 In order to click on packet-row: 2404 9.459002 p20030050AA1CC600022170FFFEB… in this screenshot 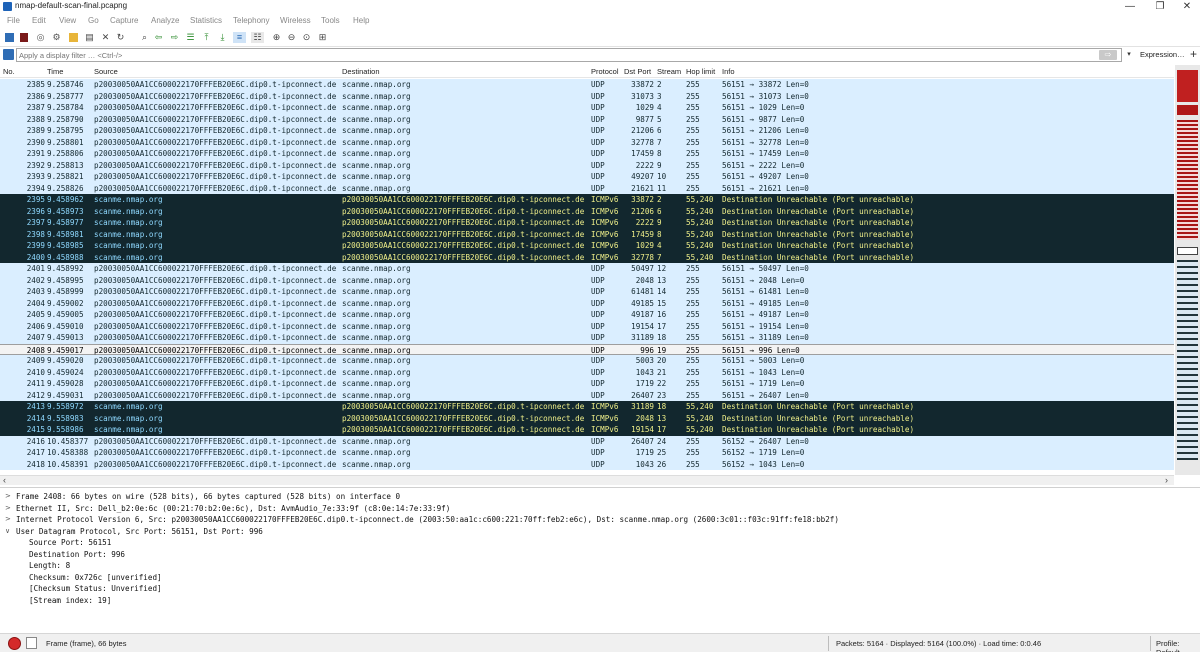, I will do `click(587, 303)`.